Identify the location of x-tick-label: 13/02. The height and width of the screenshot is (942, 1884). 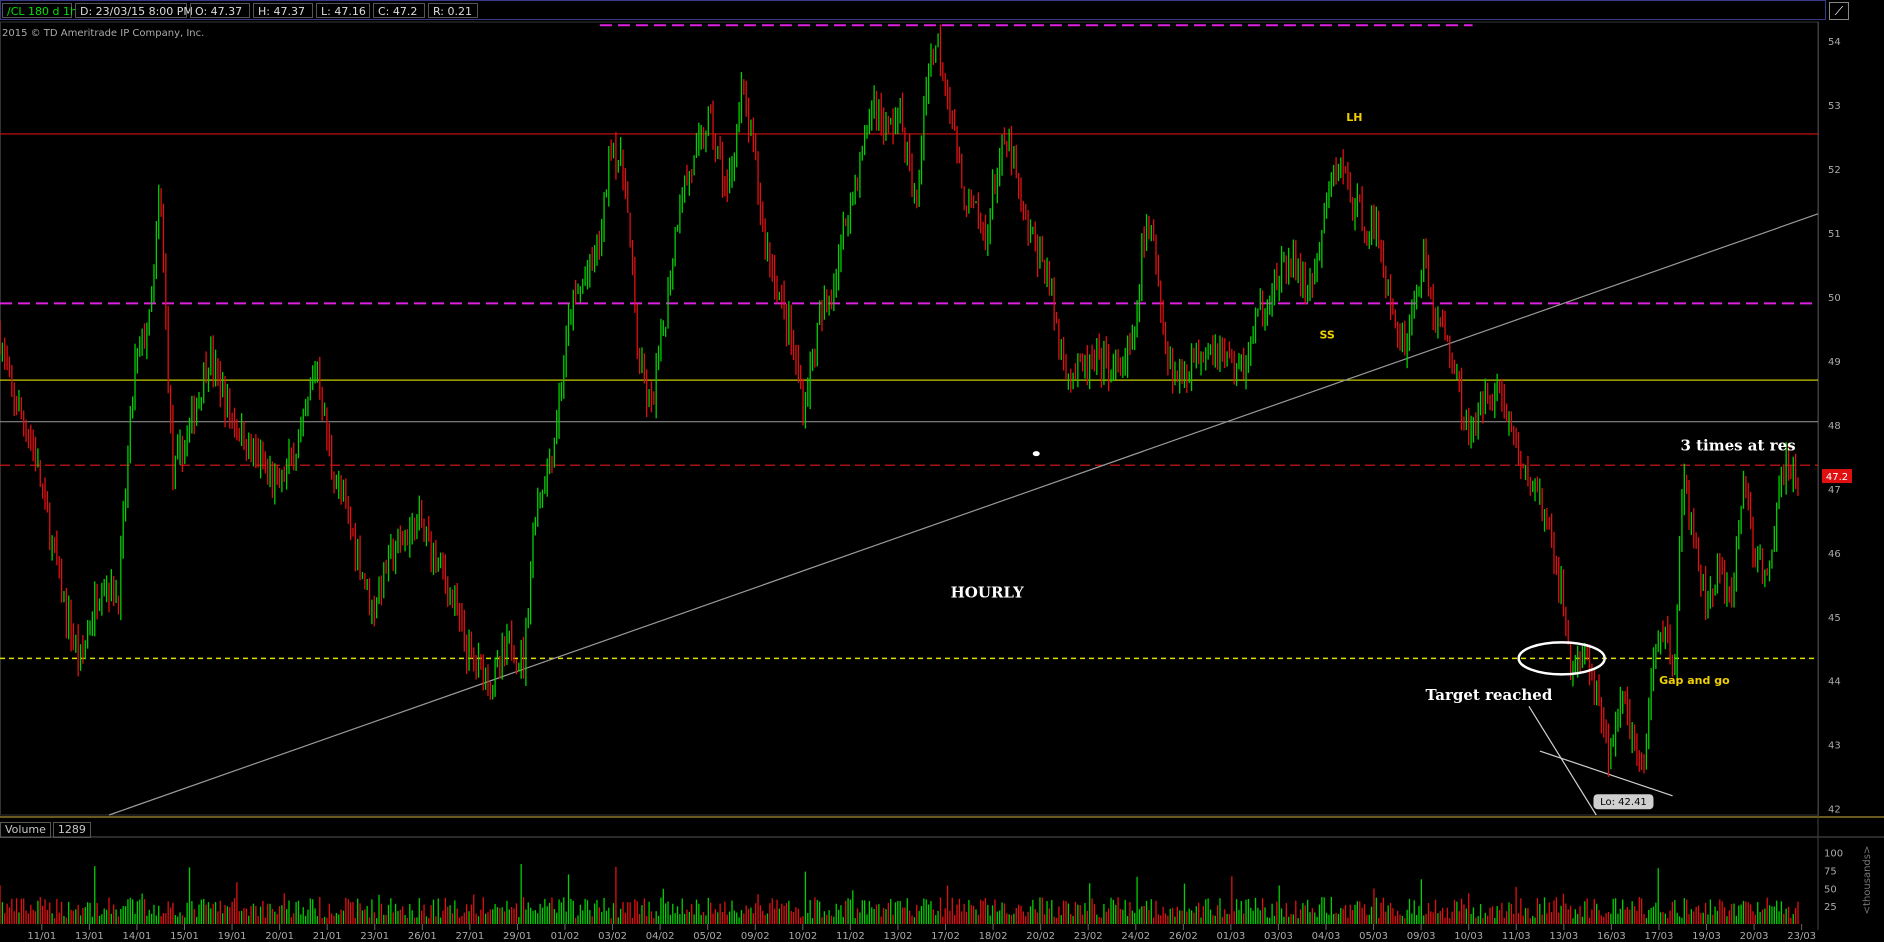
(898, 936).